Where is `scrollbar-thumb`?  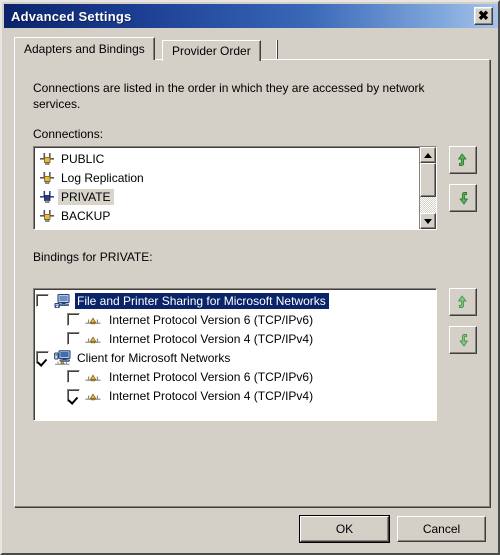
scrollbar-thumb is located at coordinates (428, 180).